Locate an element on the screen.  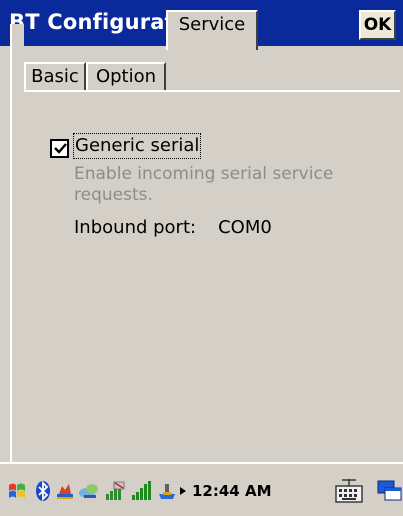
inbound-port-value: COM0 is located at coordinates (245, 227).